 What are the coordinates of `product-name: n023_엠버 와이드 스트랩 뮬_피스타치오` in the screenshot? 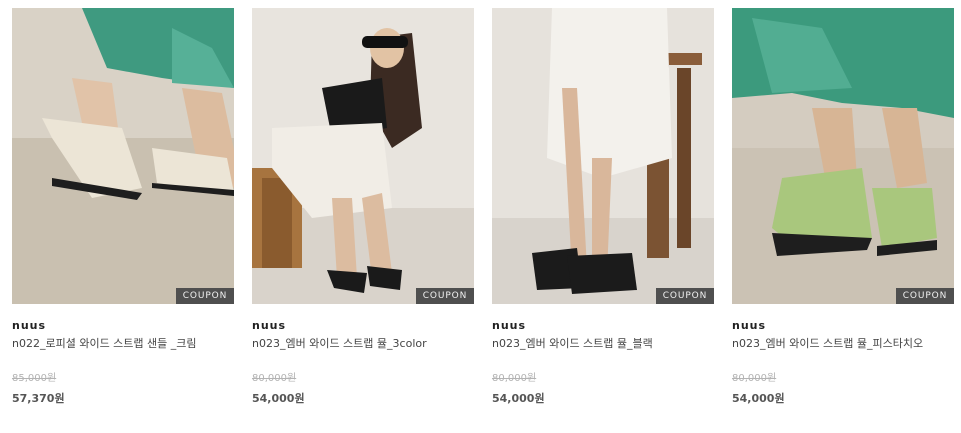 It's located at (843, 344).